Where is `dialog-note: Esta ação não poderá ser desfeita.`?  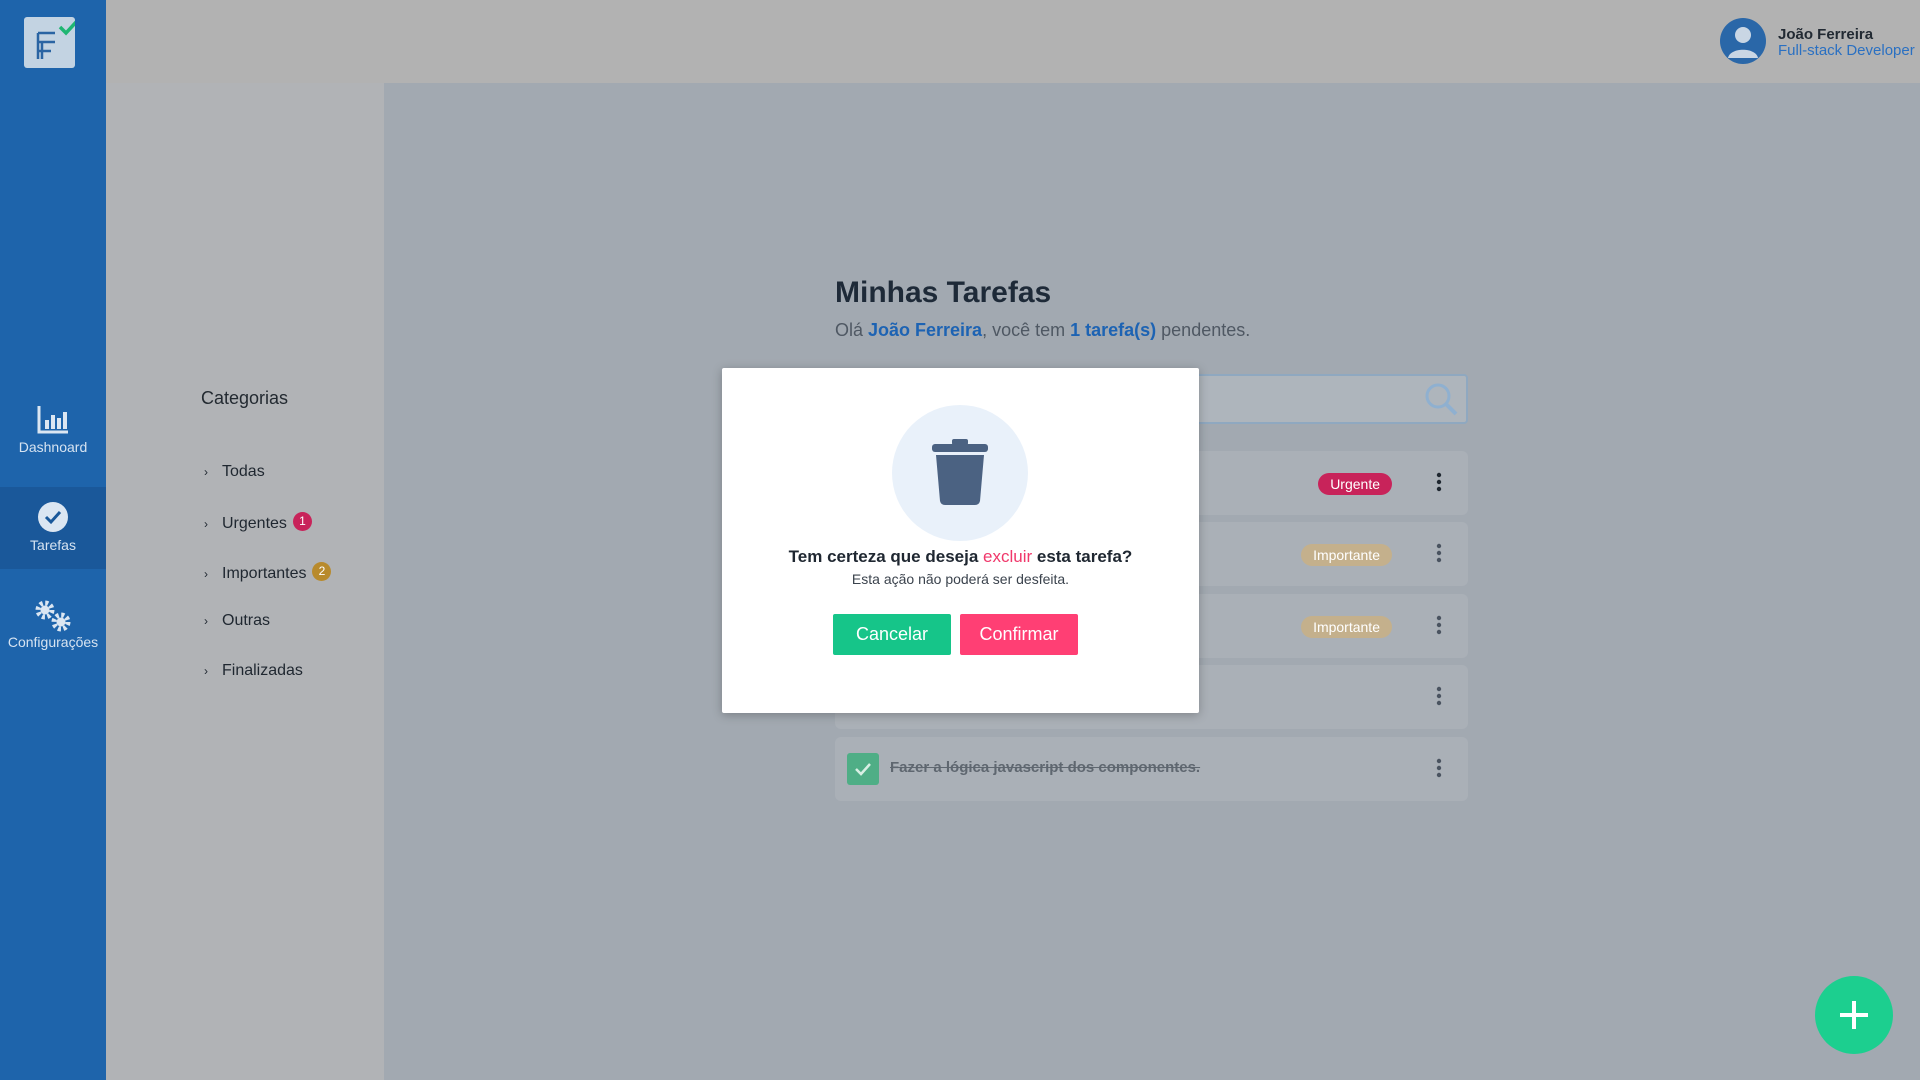
dialog-note: Esta ação não poderá ser desfeita. is located at coordinates (960, 579).